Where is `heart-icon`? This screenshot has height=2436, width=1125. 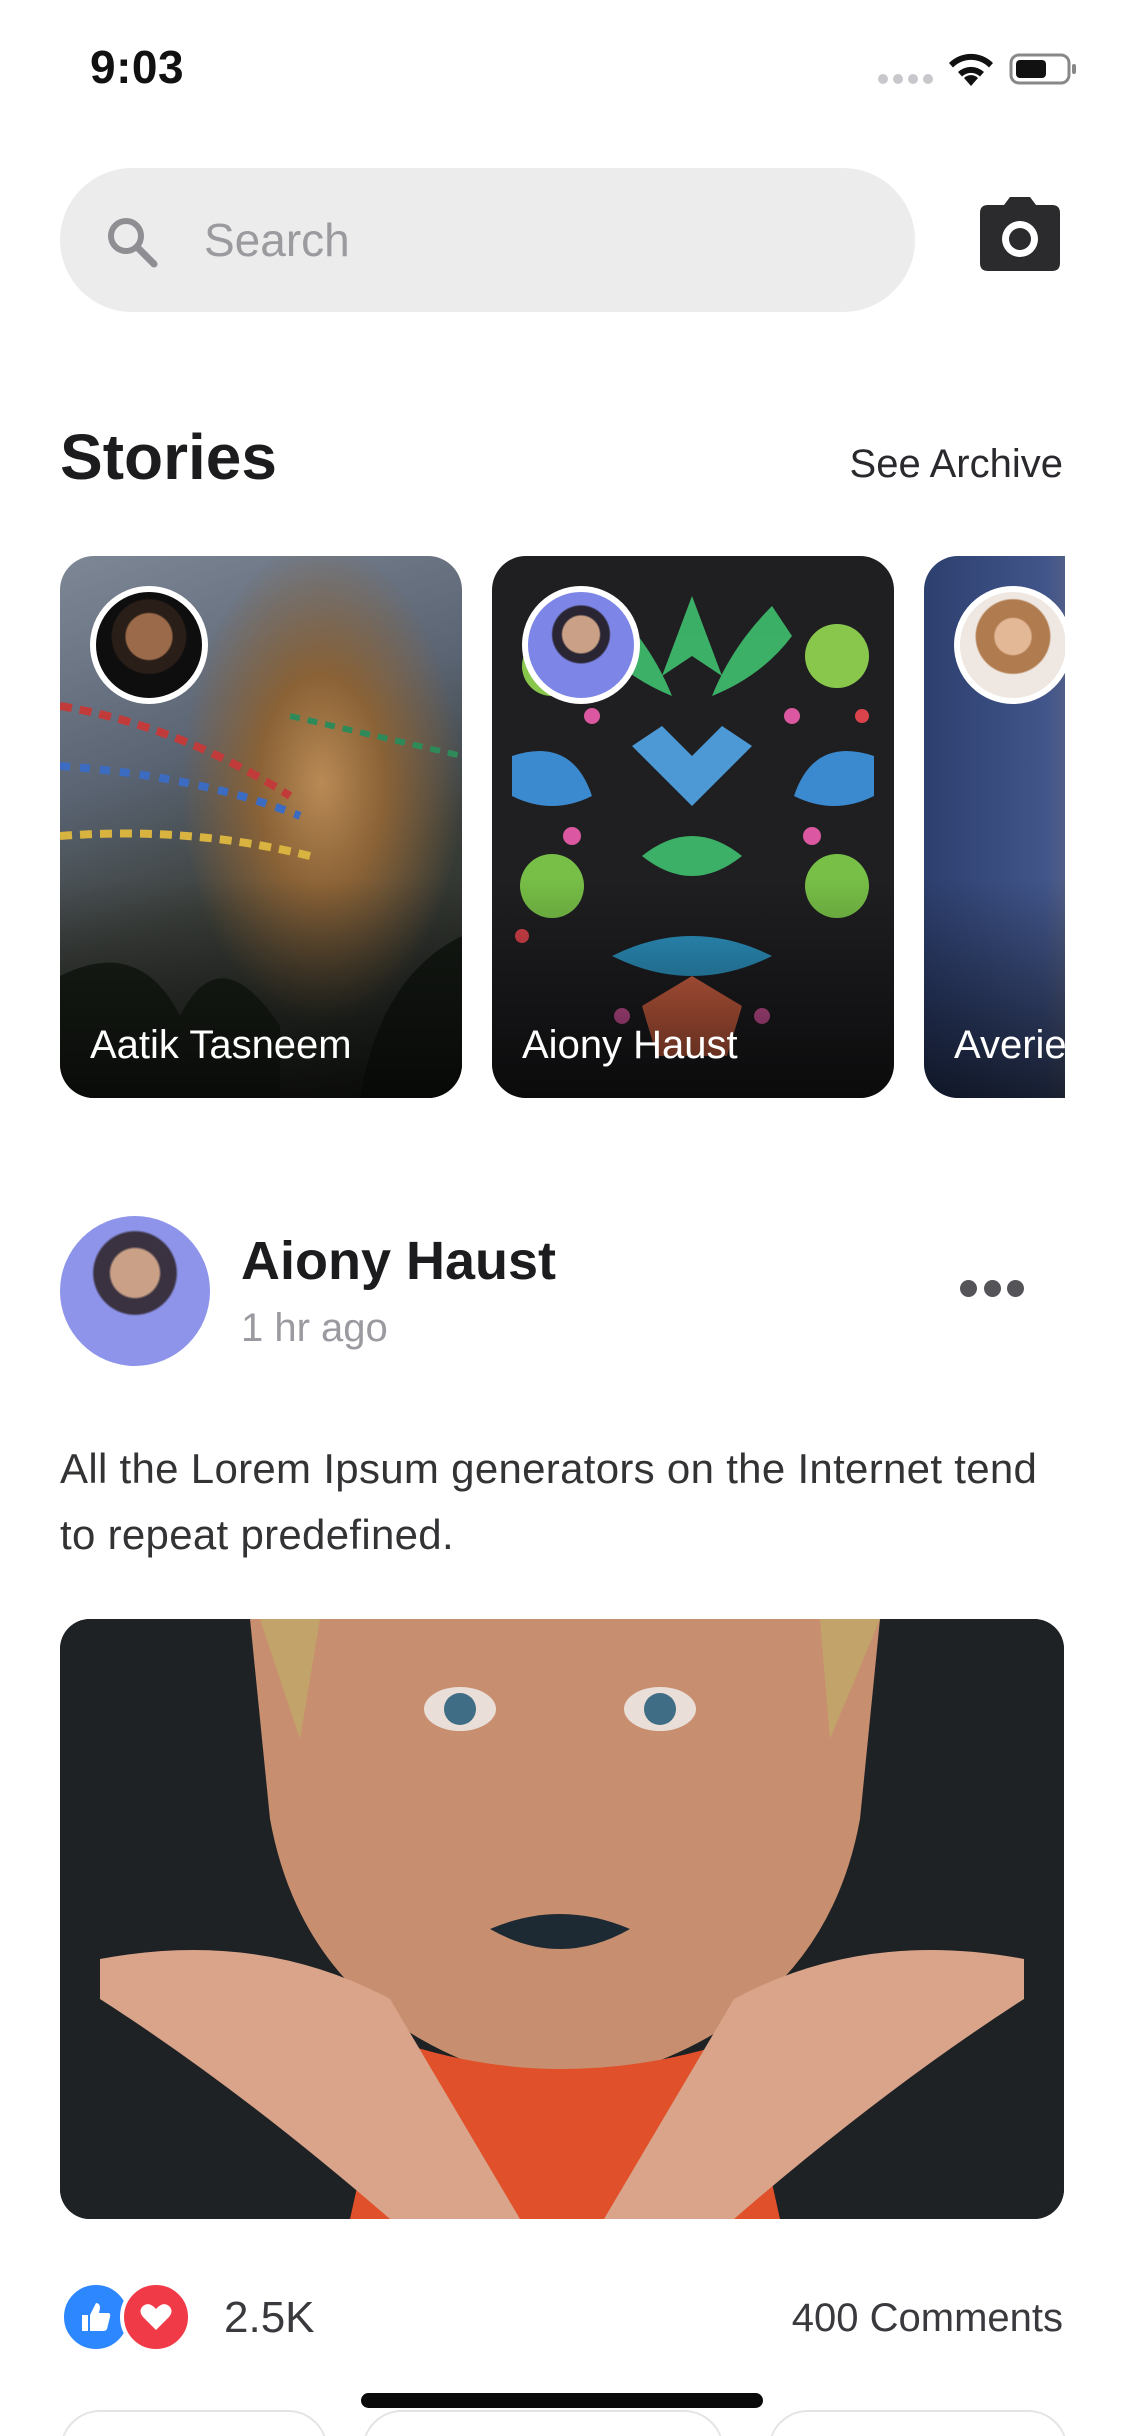 heart-icon is located at coordinates (156, 2317).